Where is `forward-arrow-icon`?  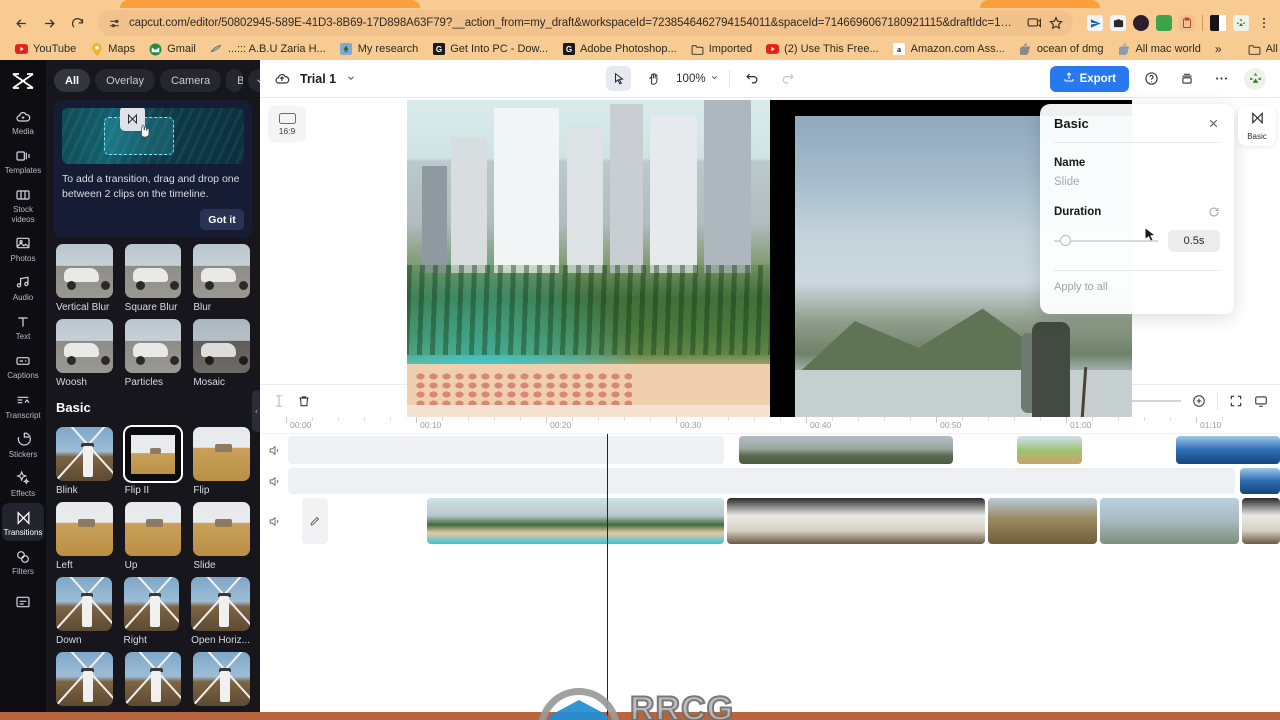
forward-arrow-icon is located at coordinates (49, 23).